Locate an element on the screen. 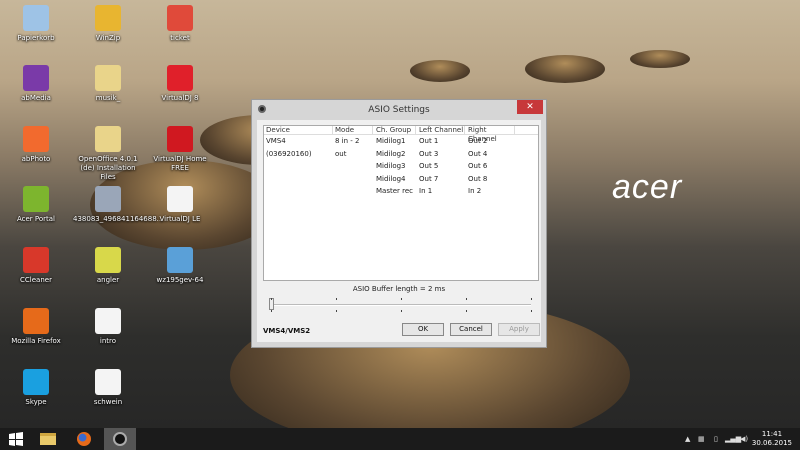 This screenshot has height=450, width=800. column-header: Device is located at coordinates (298, 130).